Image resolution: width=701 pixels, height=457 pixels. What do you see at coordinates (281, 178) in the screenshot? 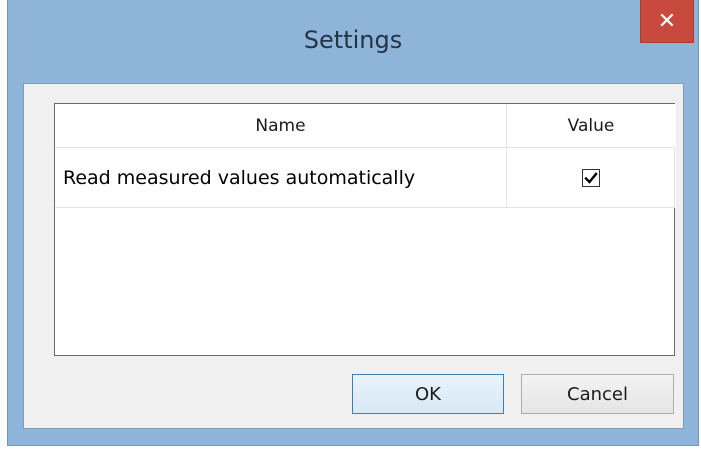
I see `setting-name-cell: Read measured values automatically` at bounding box center [281, 178].